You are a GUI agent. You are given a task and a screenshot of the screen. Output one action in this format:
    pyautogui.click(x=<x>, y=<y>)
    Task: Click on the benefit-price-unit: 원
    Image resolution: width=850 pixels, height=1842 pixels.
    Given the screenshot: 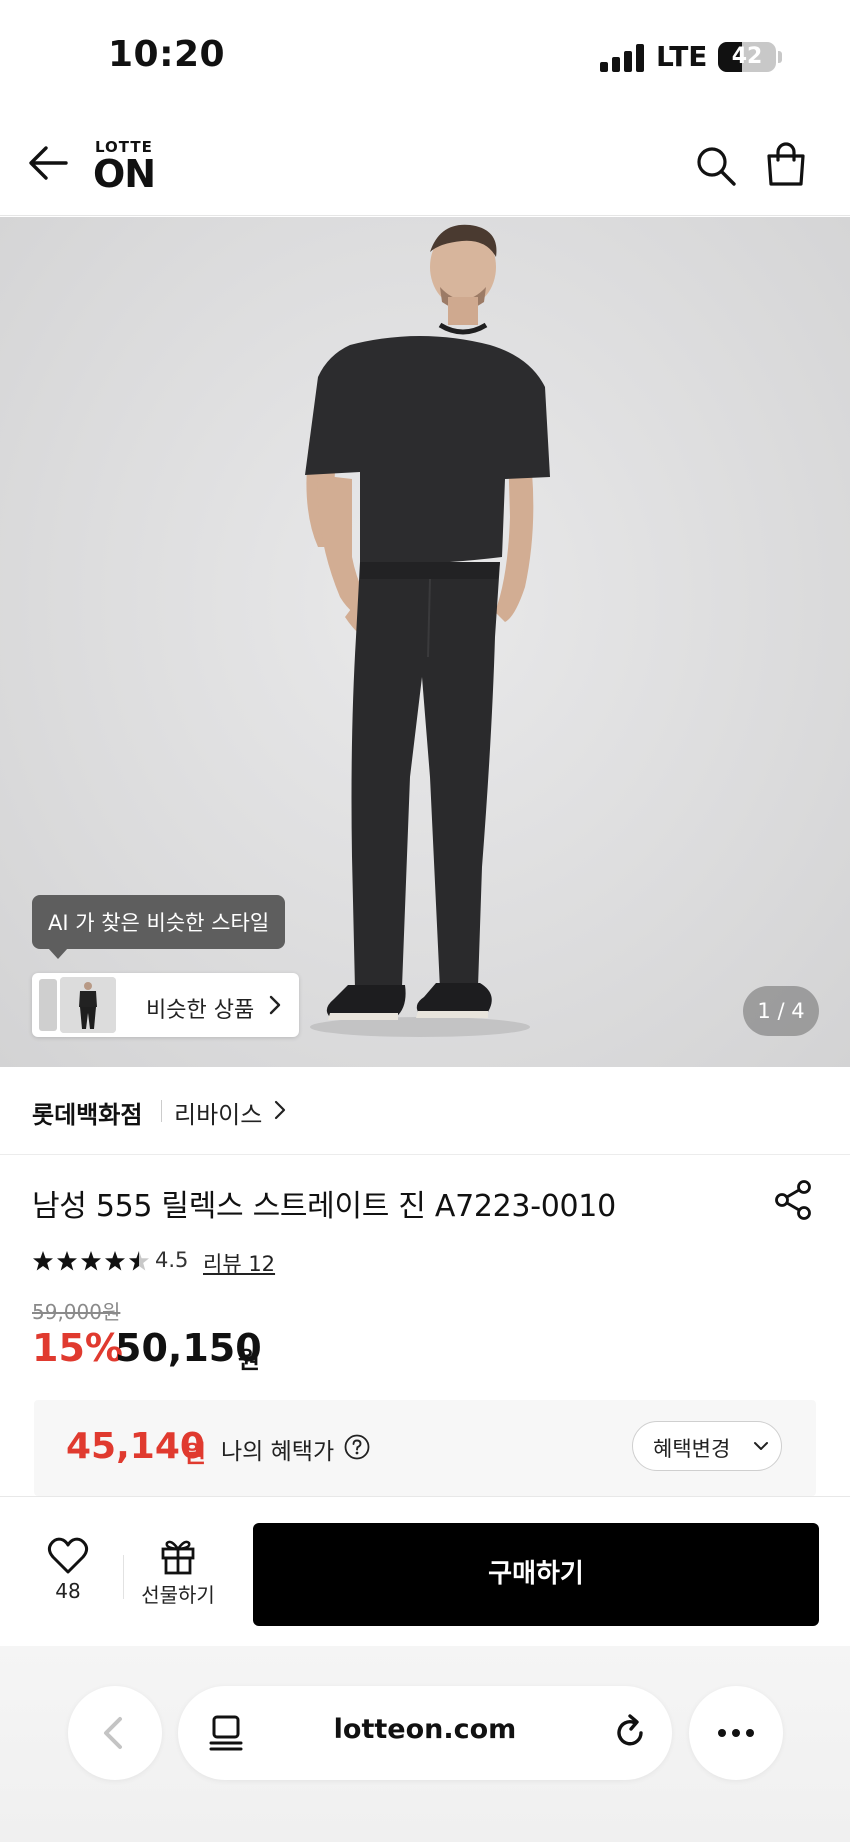 What is the action you would take?
    pyautogui.click(x=195, y=1454)
    